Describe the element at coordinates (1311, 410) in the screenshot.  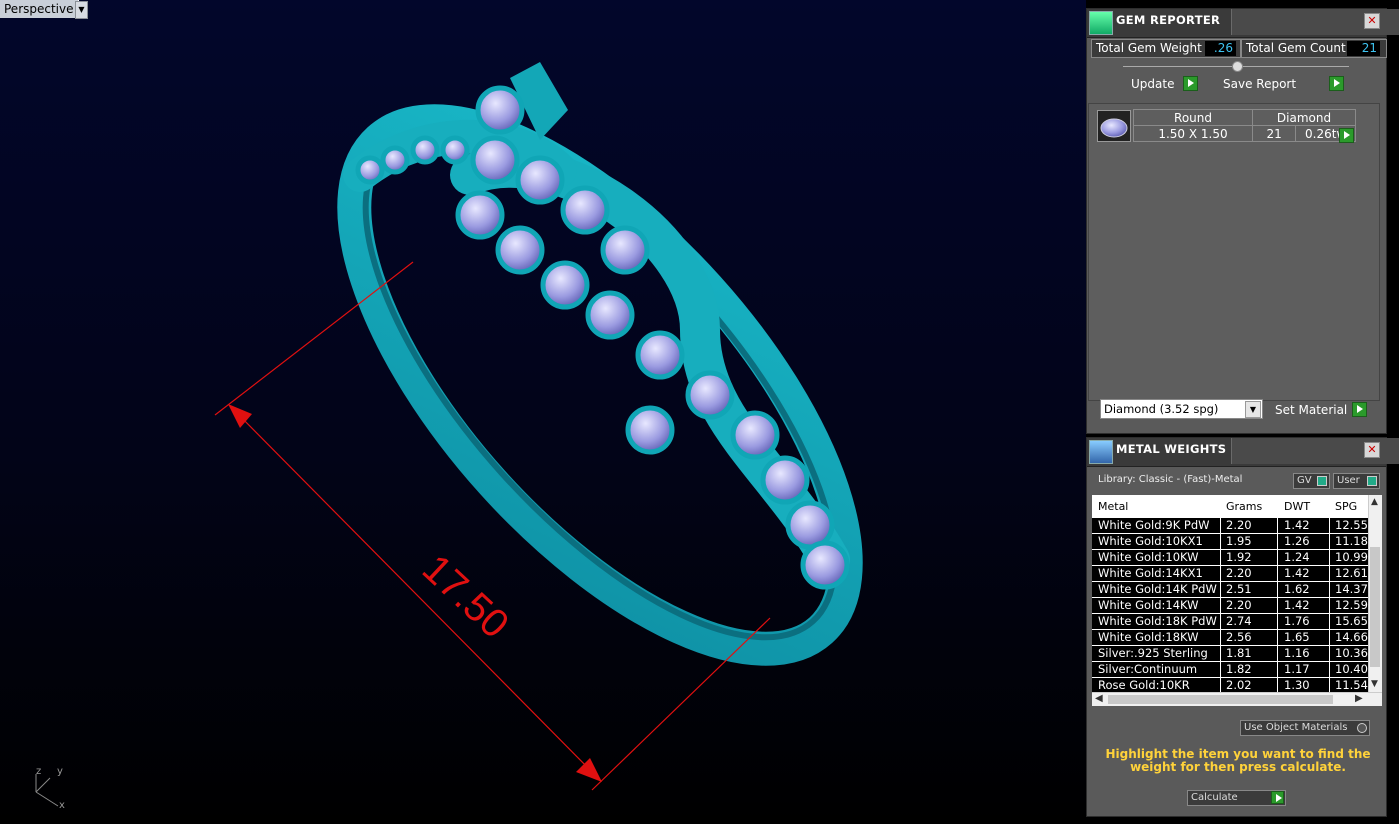
I see `set-material-button: Set Material` at that location.